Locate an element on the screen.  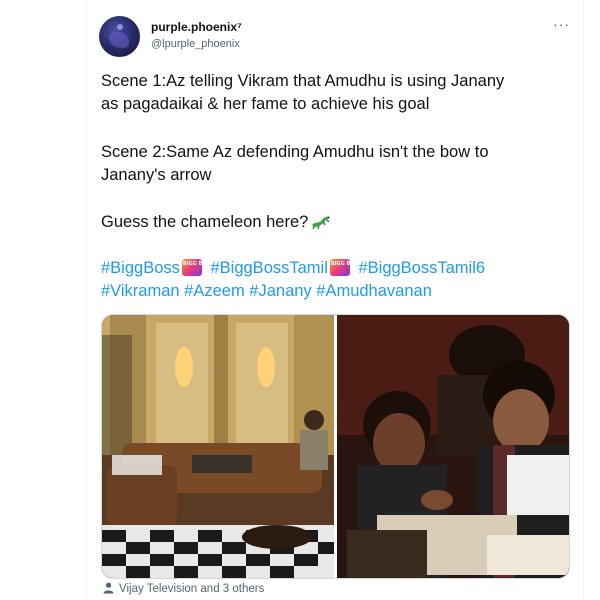
hashtag-line-2: #Vikraman #Azeem #Janany #Amudhavanan is located at coordinates (336, 291).